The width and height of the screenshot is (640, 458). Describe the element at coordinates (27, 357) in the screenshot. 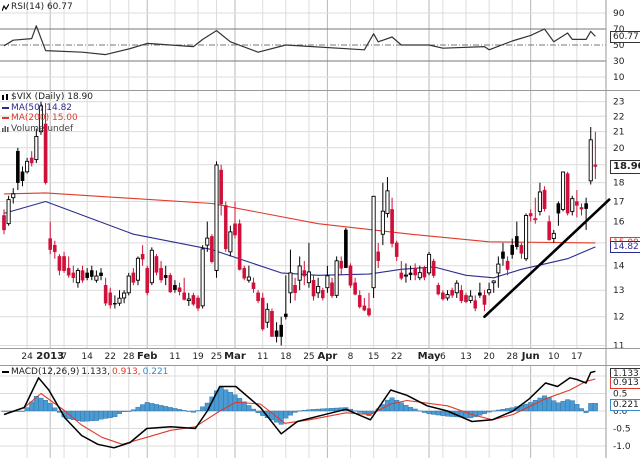

I see `x-tick-label: 24` at that location.